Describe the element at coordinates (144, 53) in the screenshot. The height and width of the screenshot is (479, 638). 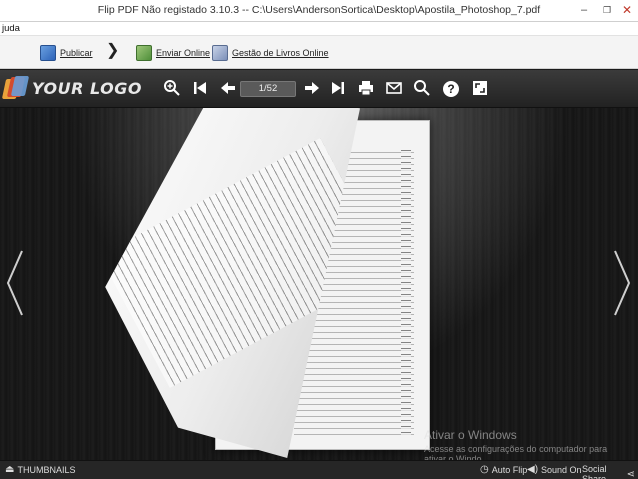
I see `send-online-icon` at that location.